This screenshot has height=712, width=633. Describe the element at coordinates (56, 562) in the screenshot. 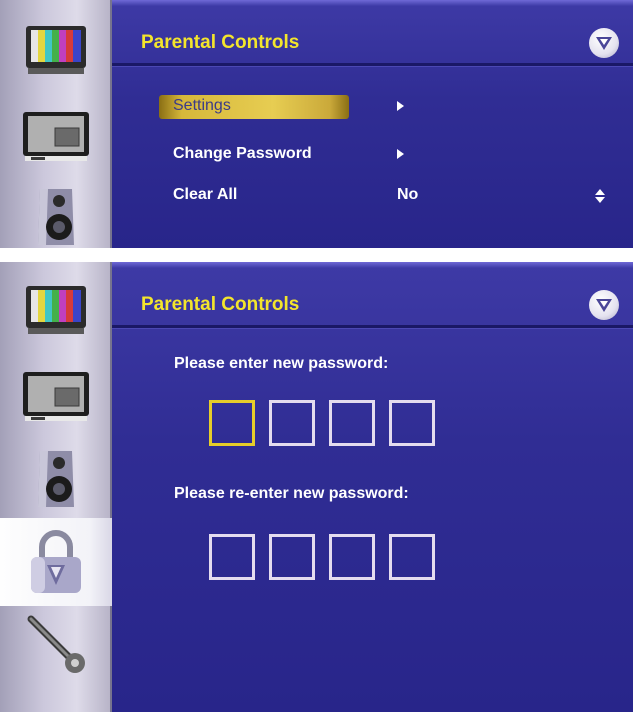

I see `padlock-icon` at that location.